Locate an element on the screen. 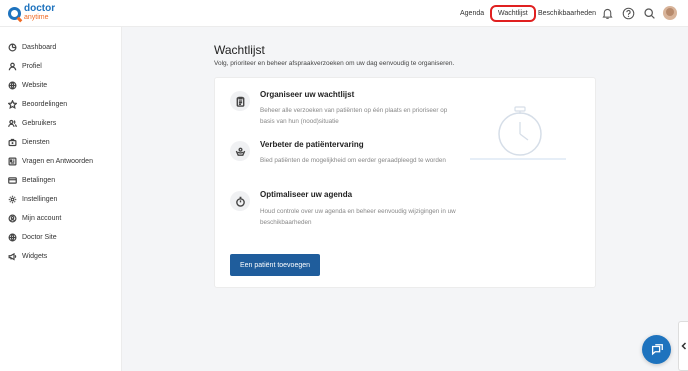  sidebar-item-label: Dashboard is located at coordinates (39, 47).